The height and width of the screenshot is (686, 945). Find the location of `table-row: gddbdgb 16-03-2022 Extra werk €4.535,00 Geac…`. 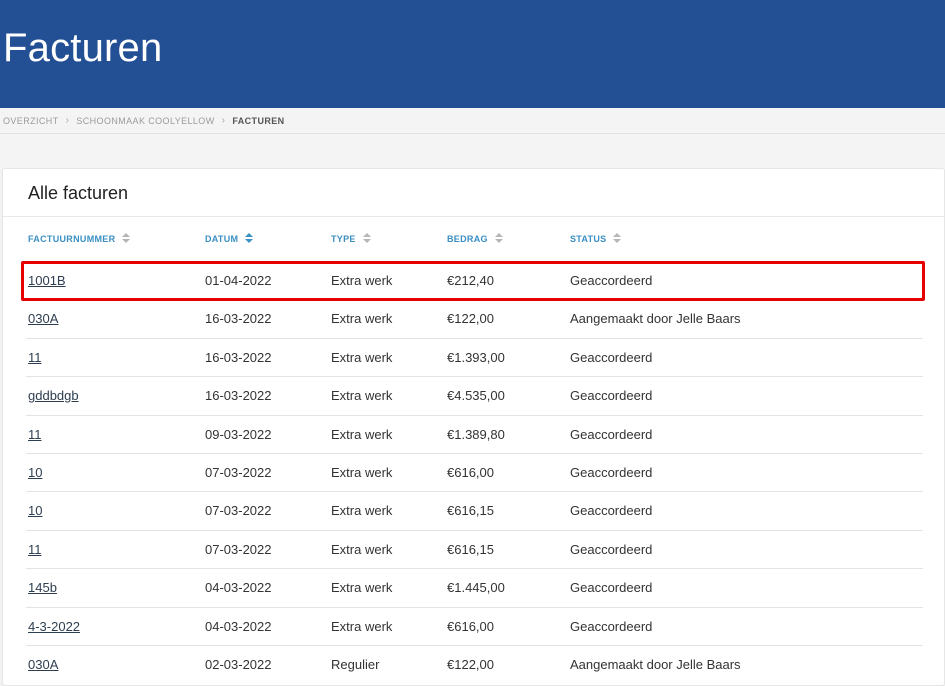

table-row: gddbdgb 16-03-2022 Extra werk €4.535,00 Geac… is located at coordinates (474, 395).